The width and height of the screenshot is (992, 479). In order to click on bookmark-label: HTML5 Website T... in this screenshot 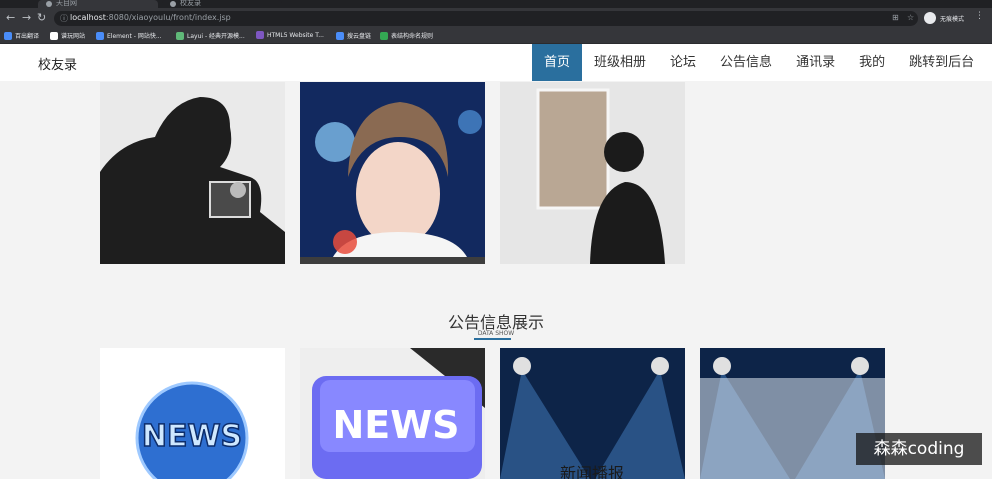, I will do `click(295, 35)`.